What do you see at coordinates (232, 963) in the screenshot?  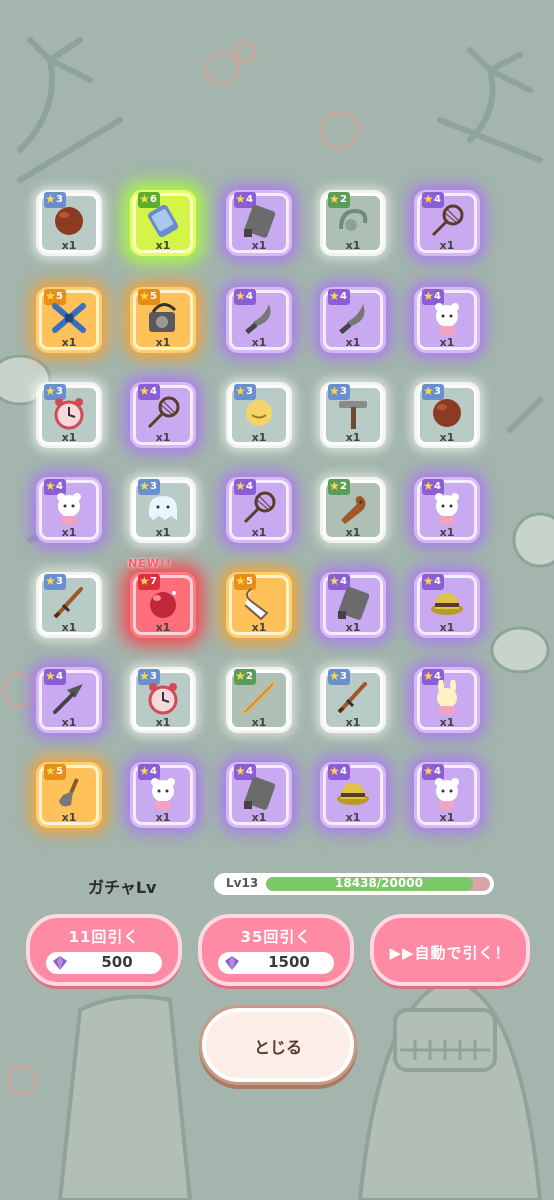 I see `gem-icon` at bounding box center [232, 963].